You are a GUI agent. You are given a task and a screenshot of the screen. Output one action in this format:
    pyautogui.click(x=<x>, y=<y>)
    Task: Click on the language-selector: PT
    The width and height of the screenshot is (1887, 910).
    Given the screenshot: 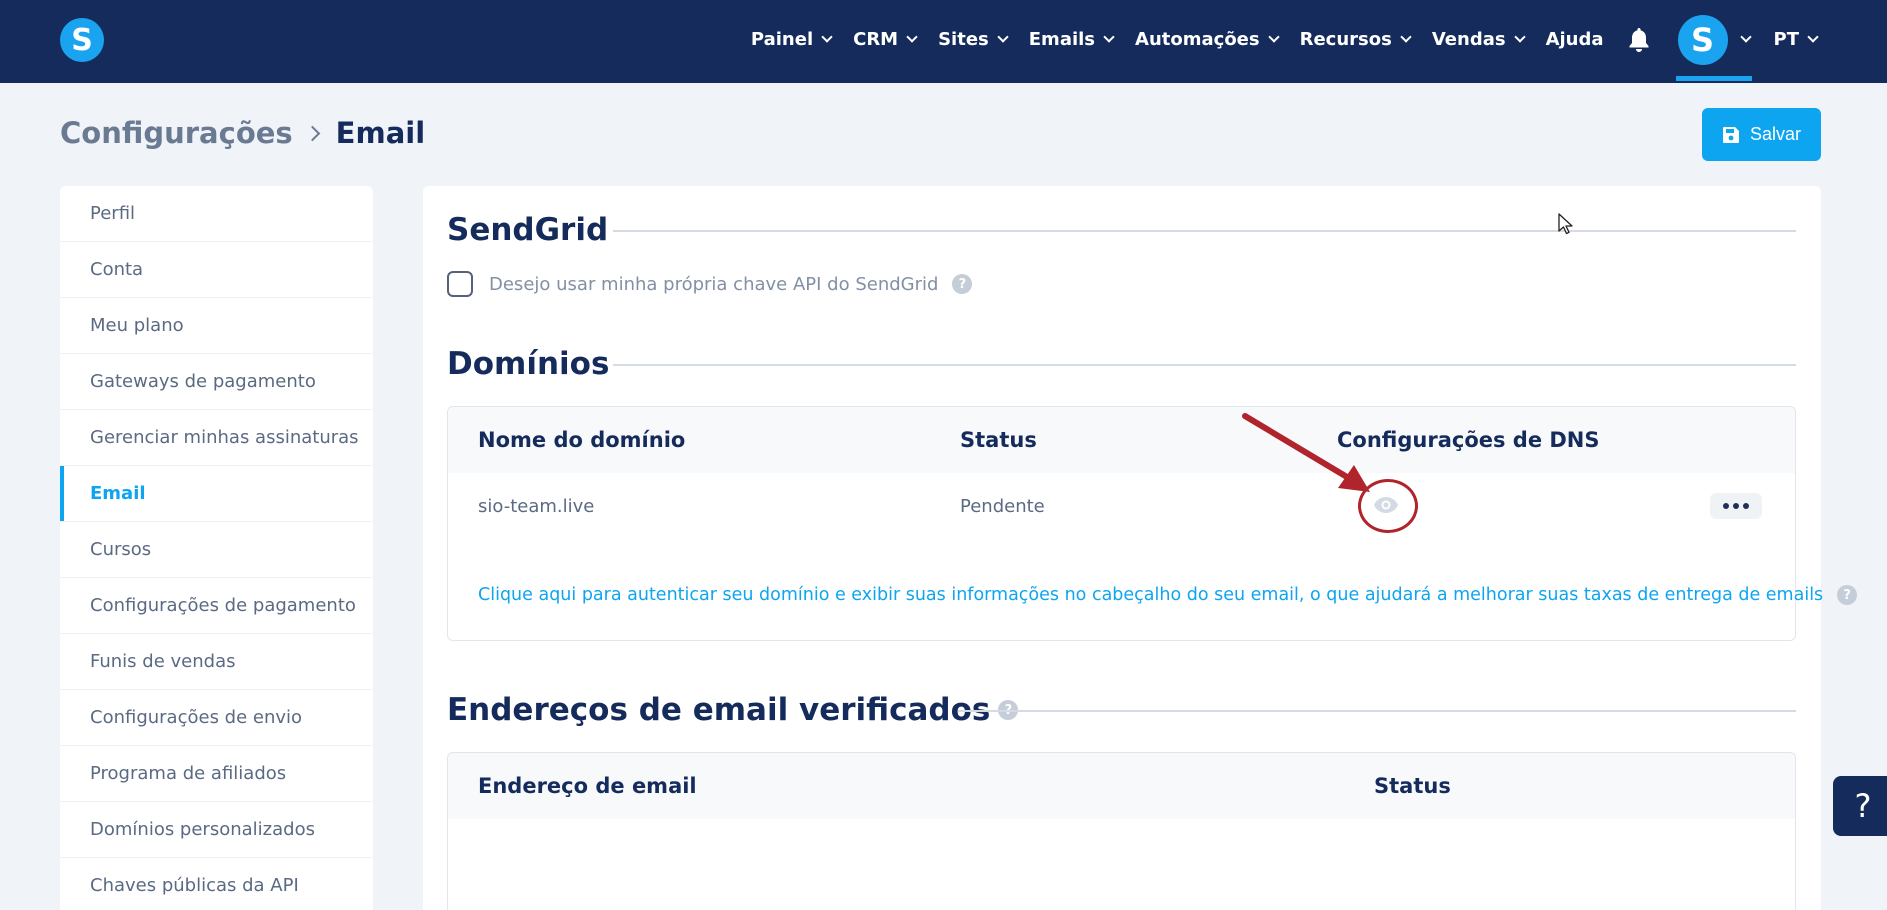 What is the action you would take?
    pyautogui.click(x=1796, y=39)
    